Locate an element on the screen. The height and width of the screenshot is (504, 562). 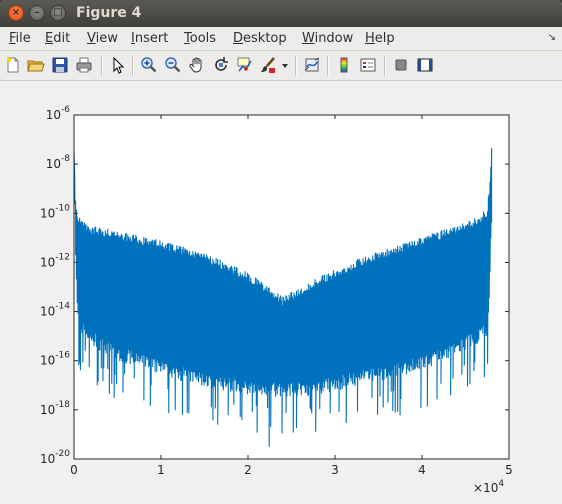
x-tick-label: 3 is located at coordinates (335, 470).